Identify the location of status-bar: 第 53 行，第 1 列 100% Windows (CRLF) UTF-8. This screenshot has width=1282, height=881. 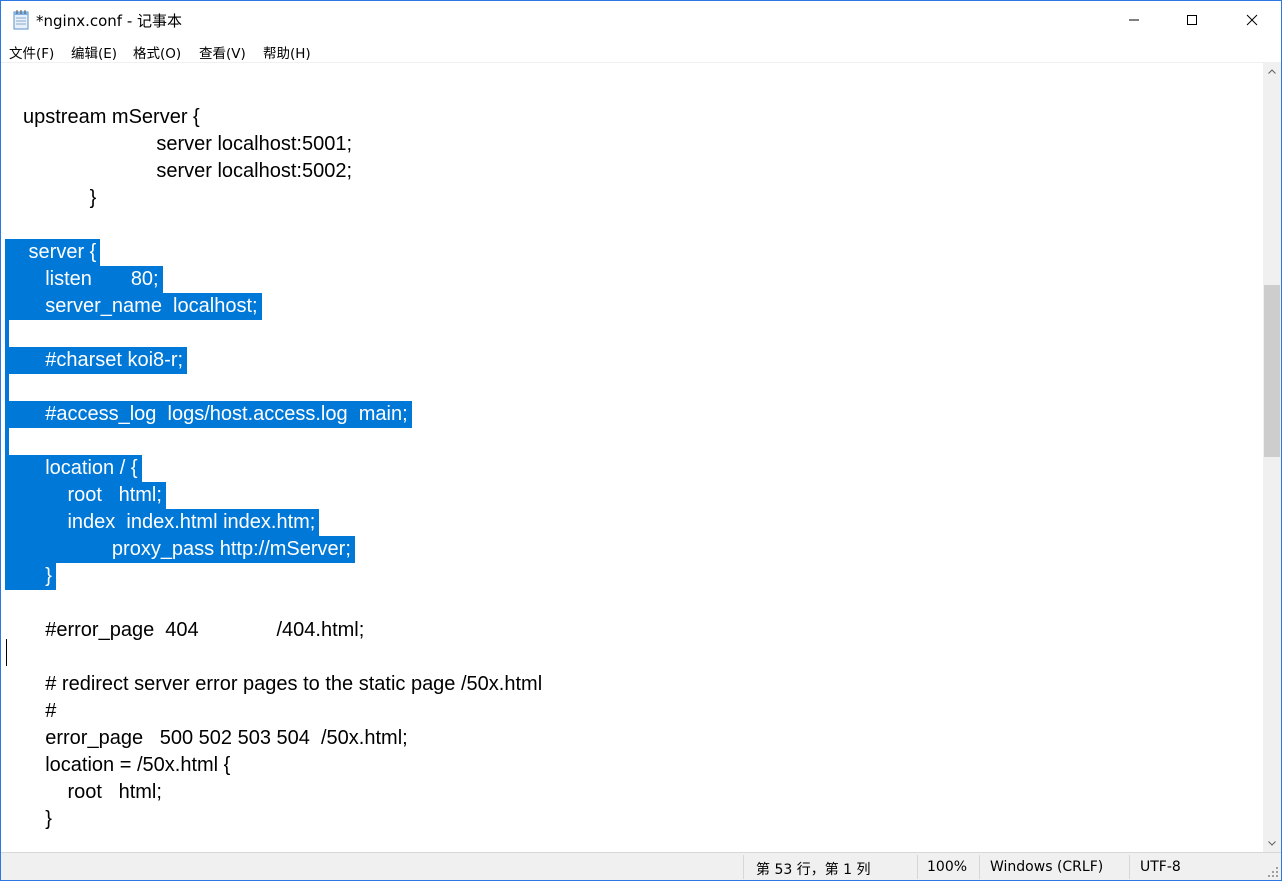
(641, 866).